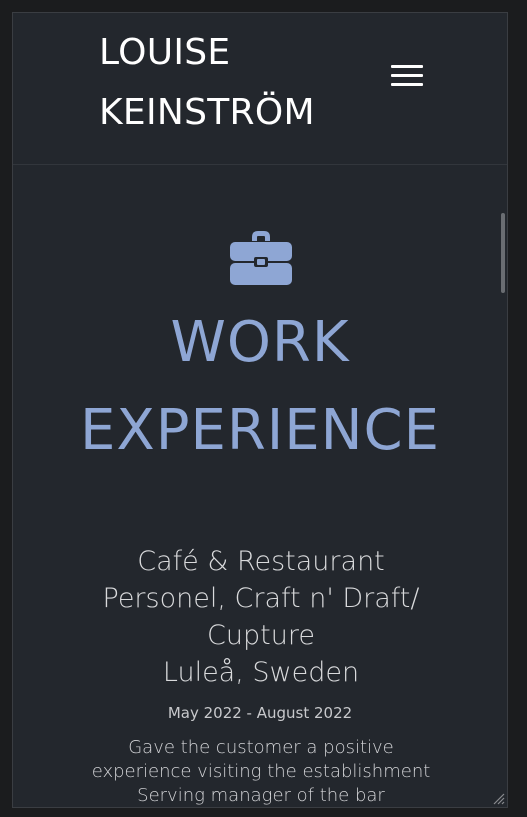  Describe the element at coordinates (261, 598) in the screenshot. I see `job-title-line: Personel, Craft n' Draft/` at that location.